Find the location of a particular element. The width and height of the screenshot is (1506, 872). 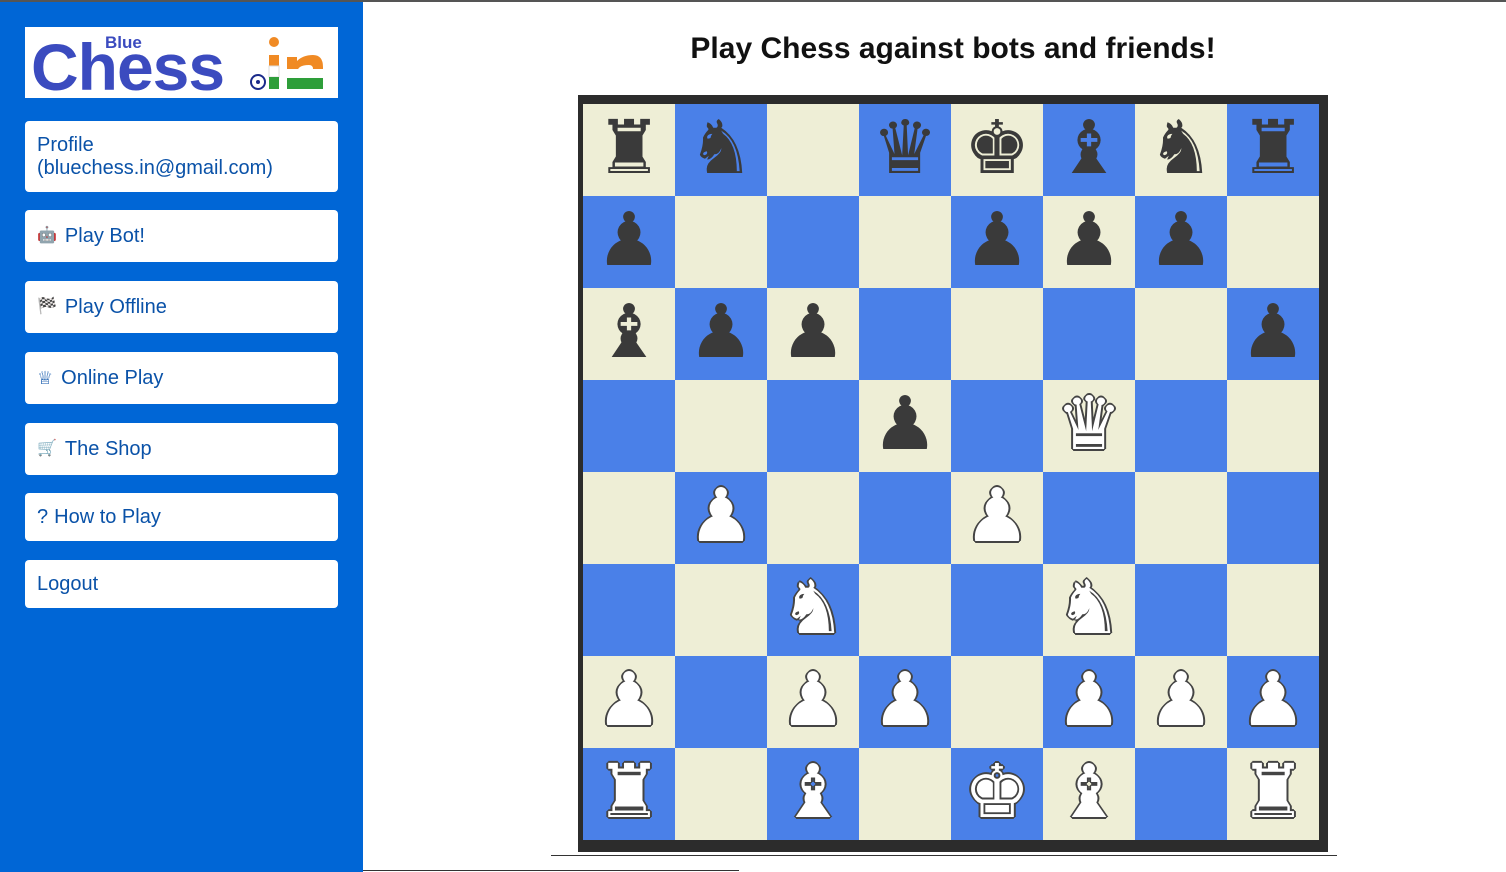

square-d1 is located at coordinates (905, 794).